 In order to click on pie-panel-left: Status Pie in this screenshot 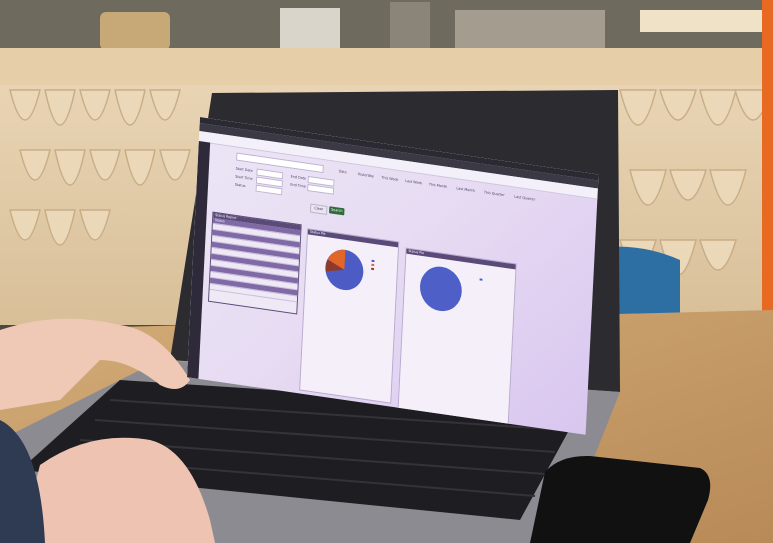, I will do `click(349, 316)`.